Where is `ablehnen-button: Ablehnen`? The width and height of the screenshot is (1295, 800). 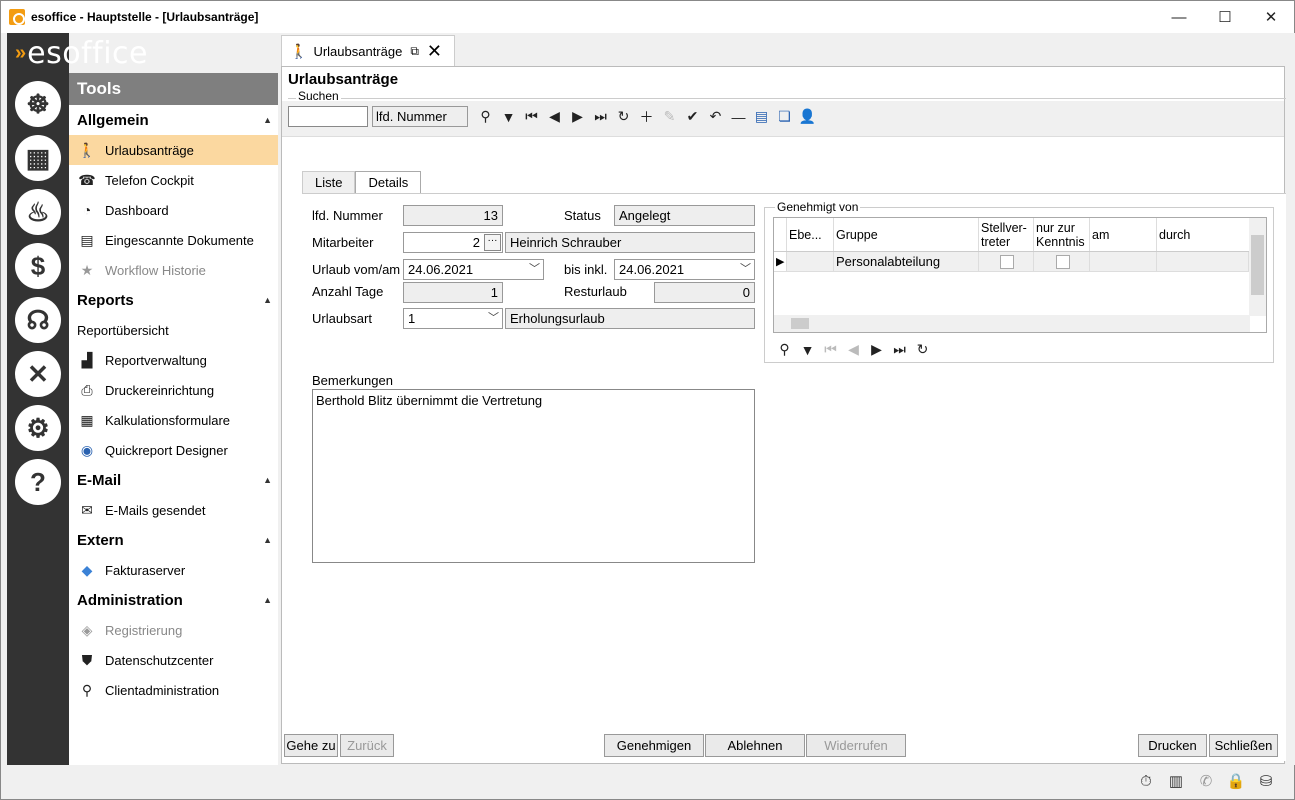 ablehnen-button: Ablehnen is located at coordinates (755, 745).